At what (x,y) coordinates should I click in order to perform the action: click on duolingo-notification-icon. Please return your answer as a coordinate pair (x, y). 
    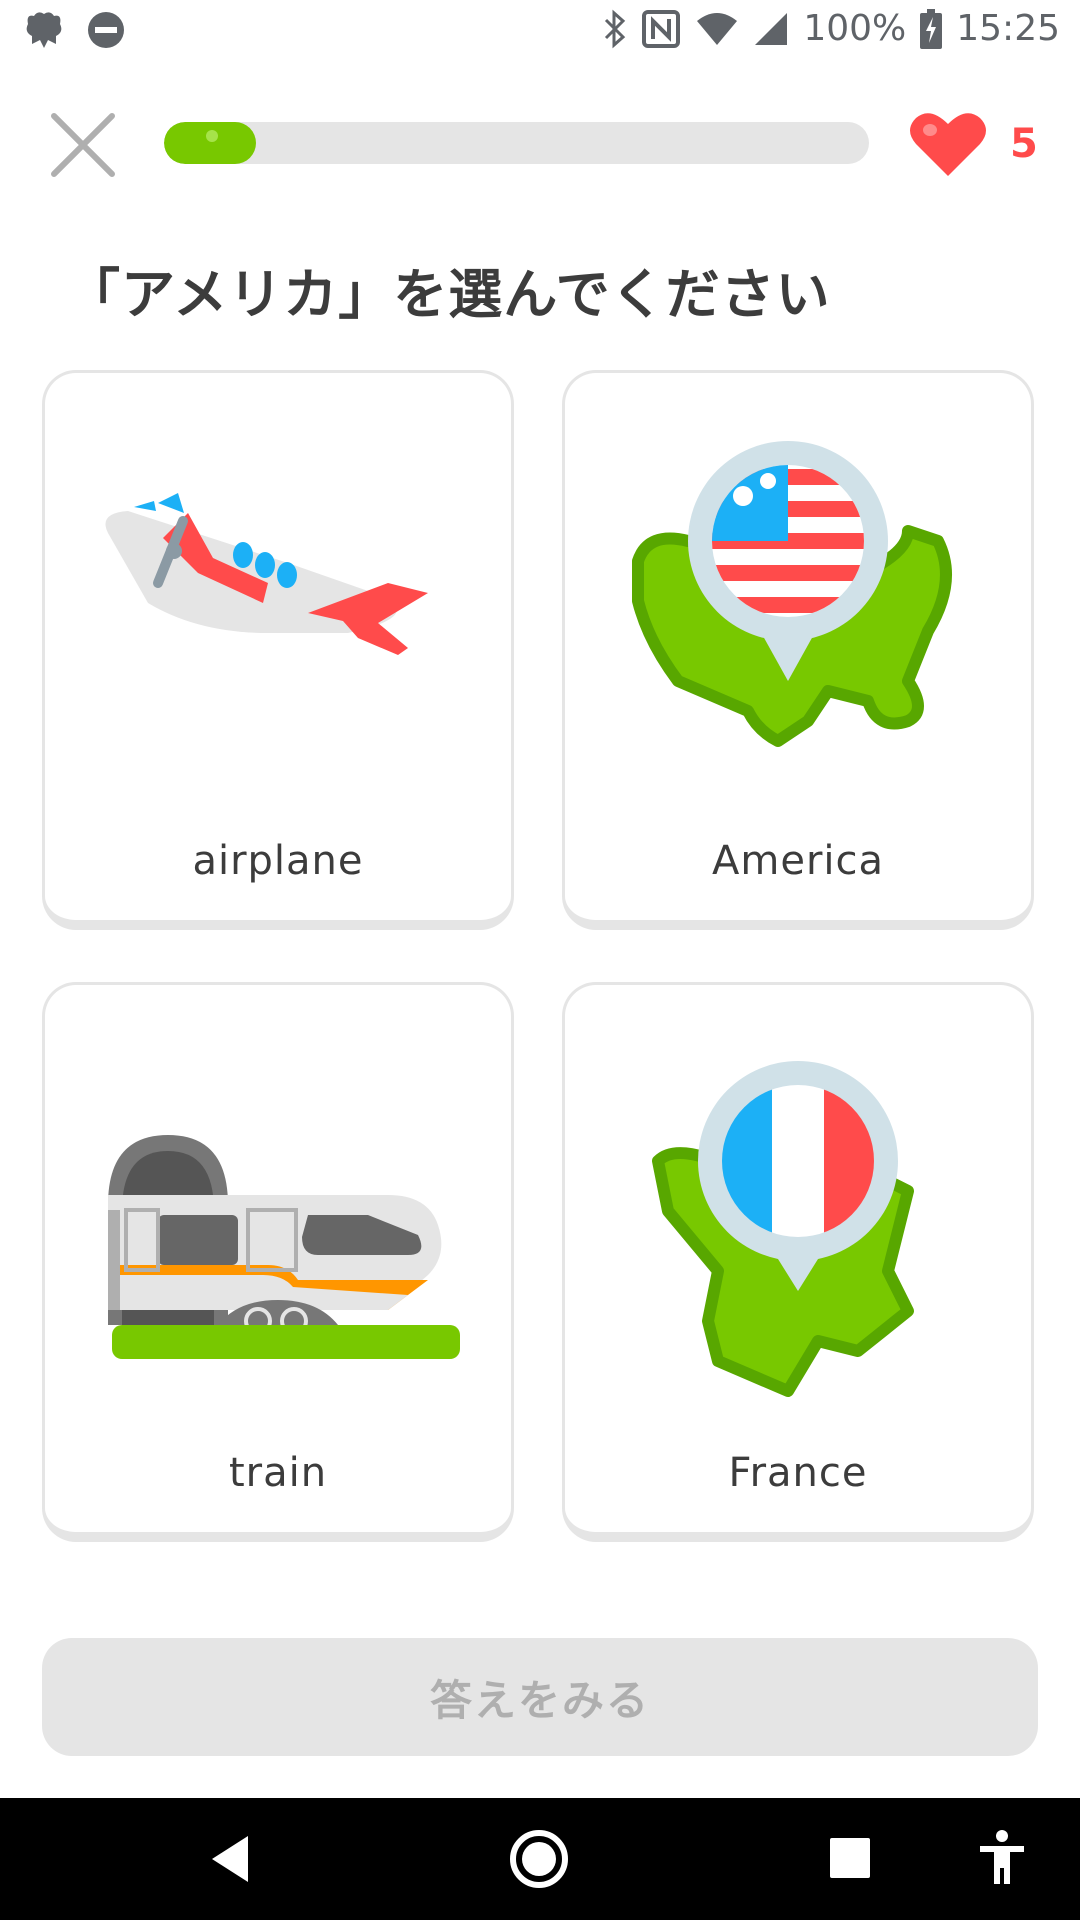
    Looking at the image, I should click on (44, 32).